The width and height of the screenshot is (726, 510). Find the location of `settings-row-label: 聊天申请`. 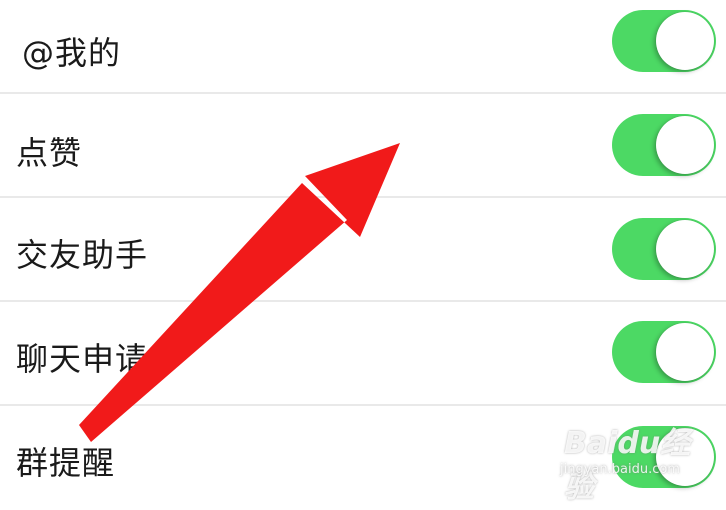

settings-row-label: 聊天申请 is located at coordinates (82, 359).